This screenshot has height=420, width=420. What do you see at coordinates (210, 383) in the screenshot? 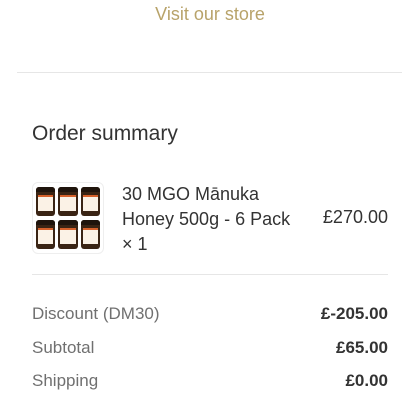
I see `shipping-line: Shipping £0.00` at bounding box center [210, 383].